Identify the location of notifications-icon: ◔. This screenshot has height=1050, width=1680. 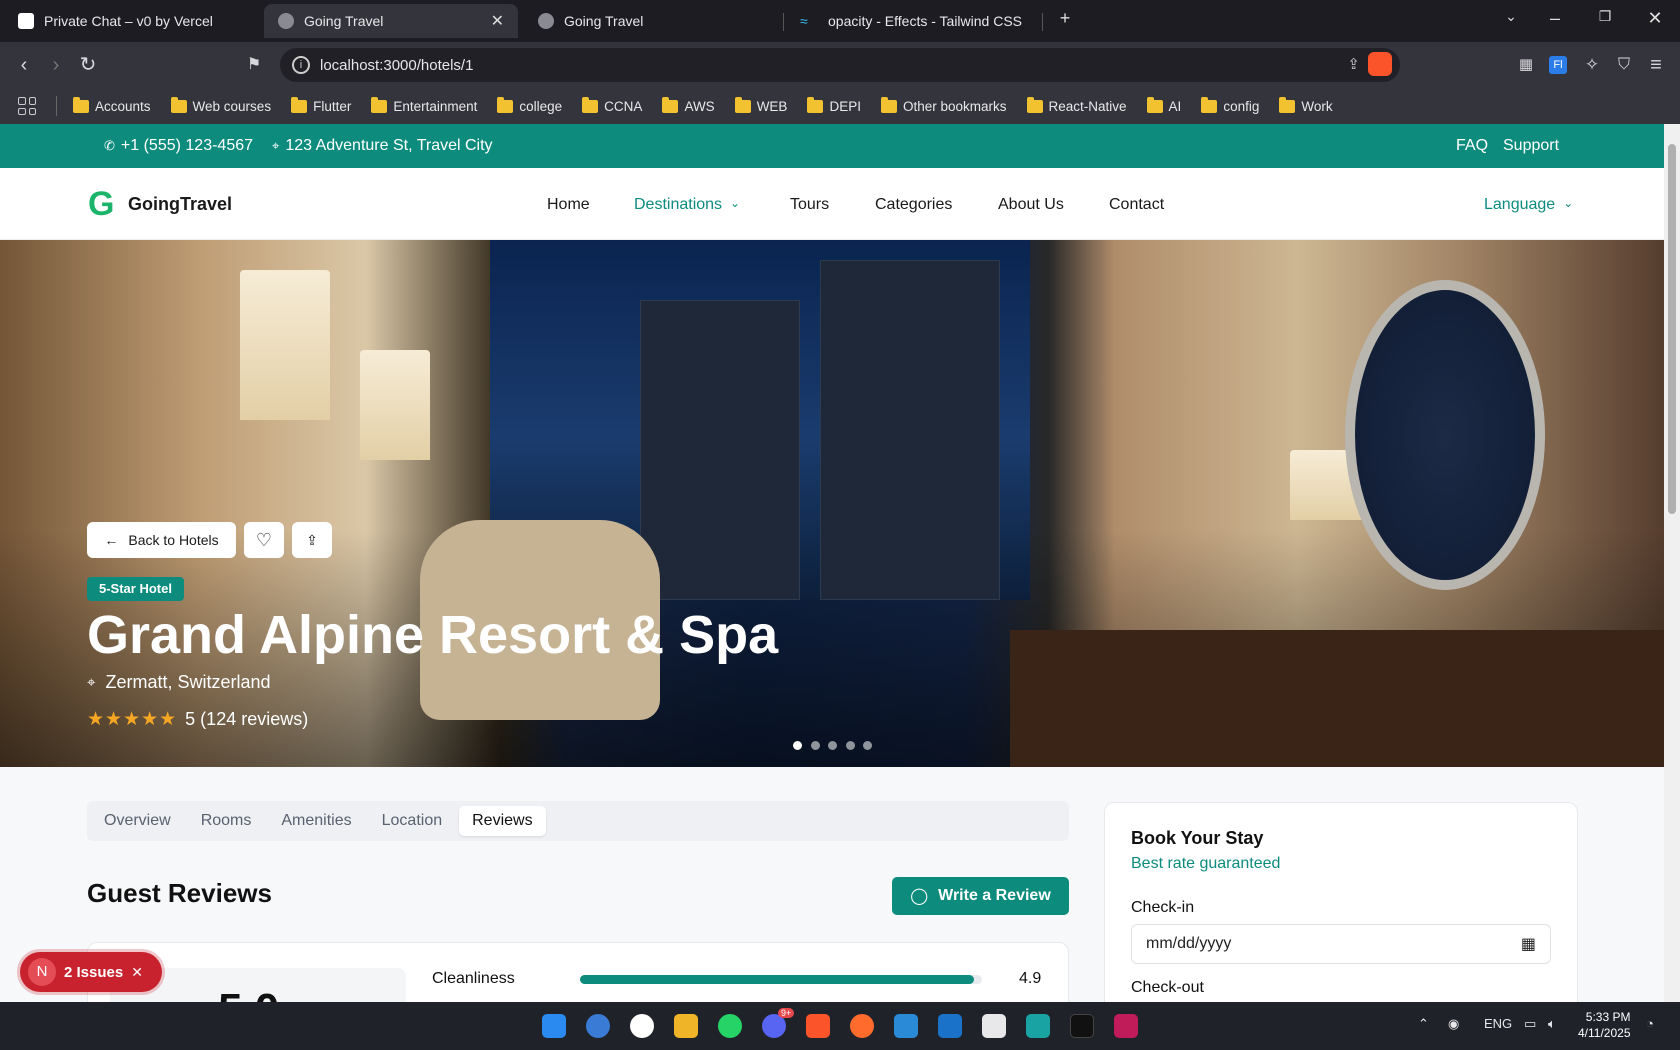
(1650, 1023).